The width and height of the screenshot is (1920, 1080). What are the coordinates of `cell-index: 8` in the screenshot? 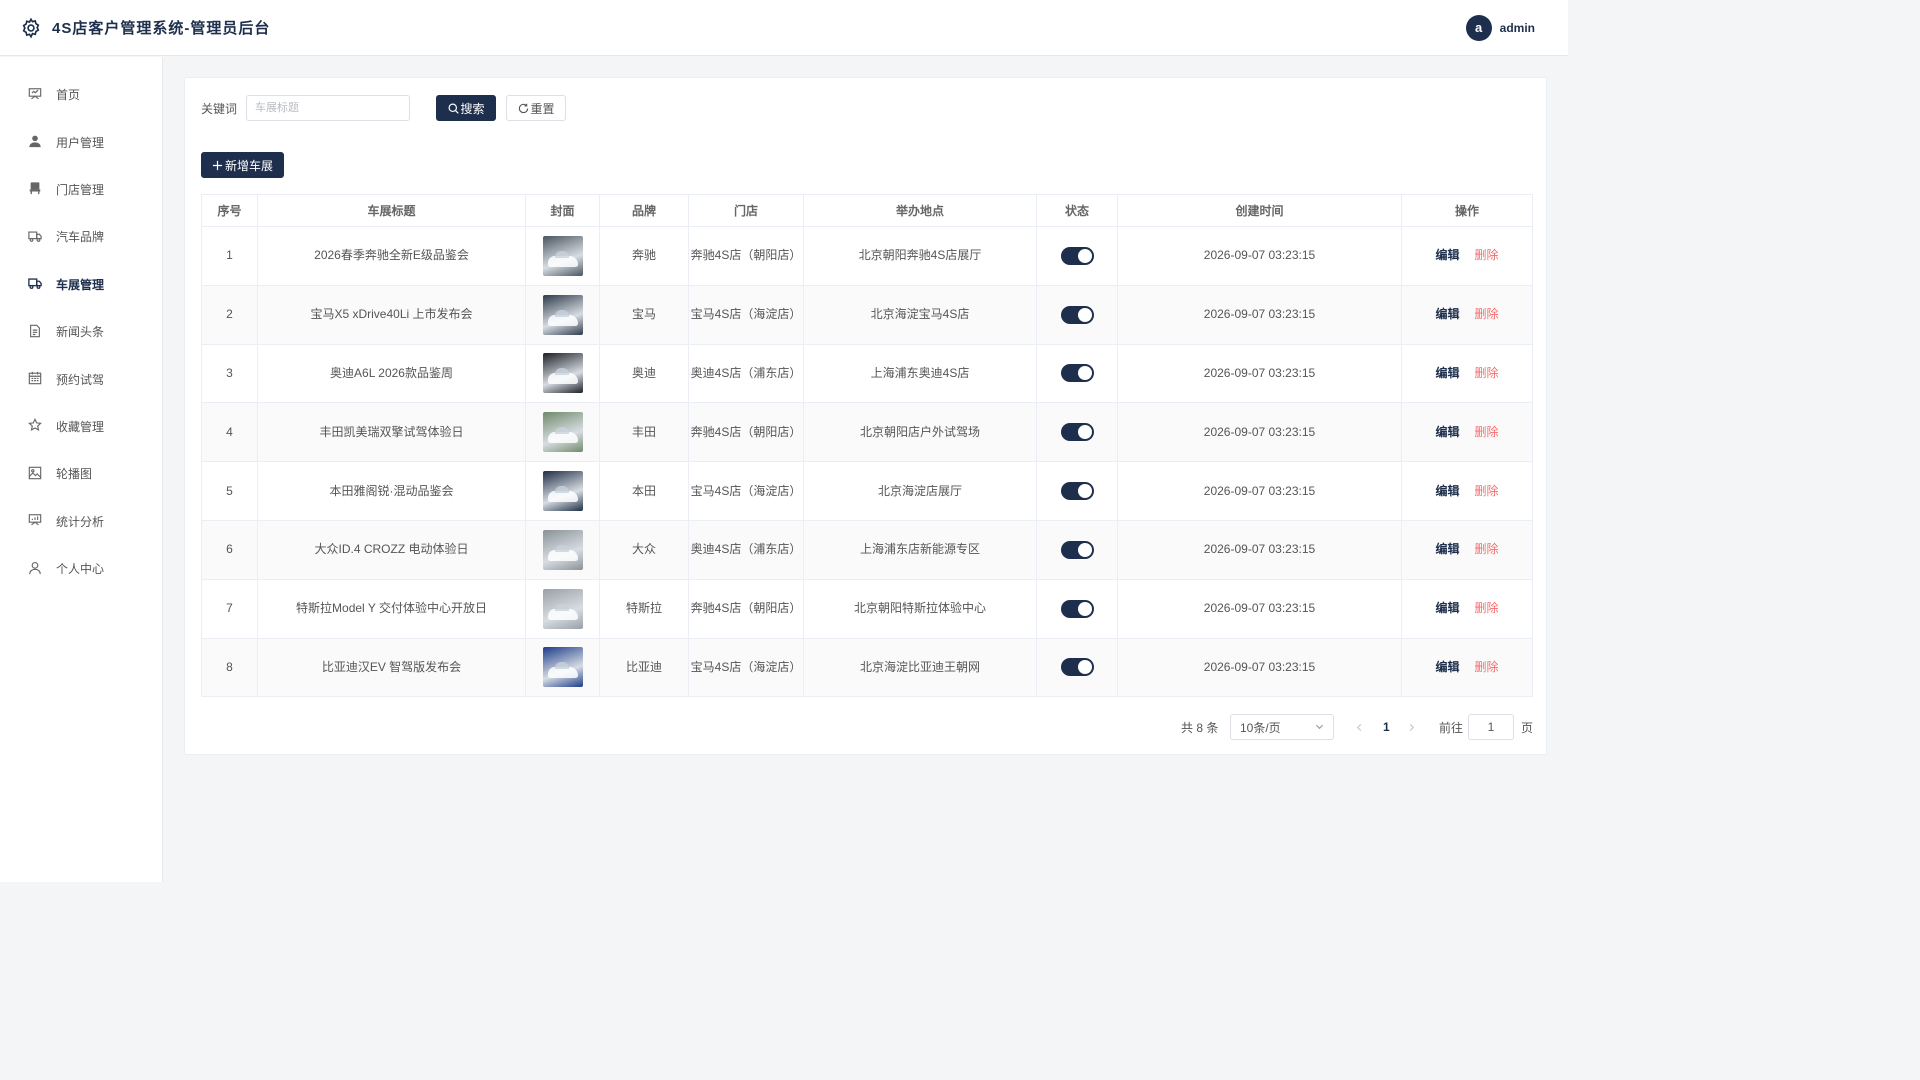 It's located at (229, 667).